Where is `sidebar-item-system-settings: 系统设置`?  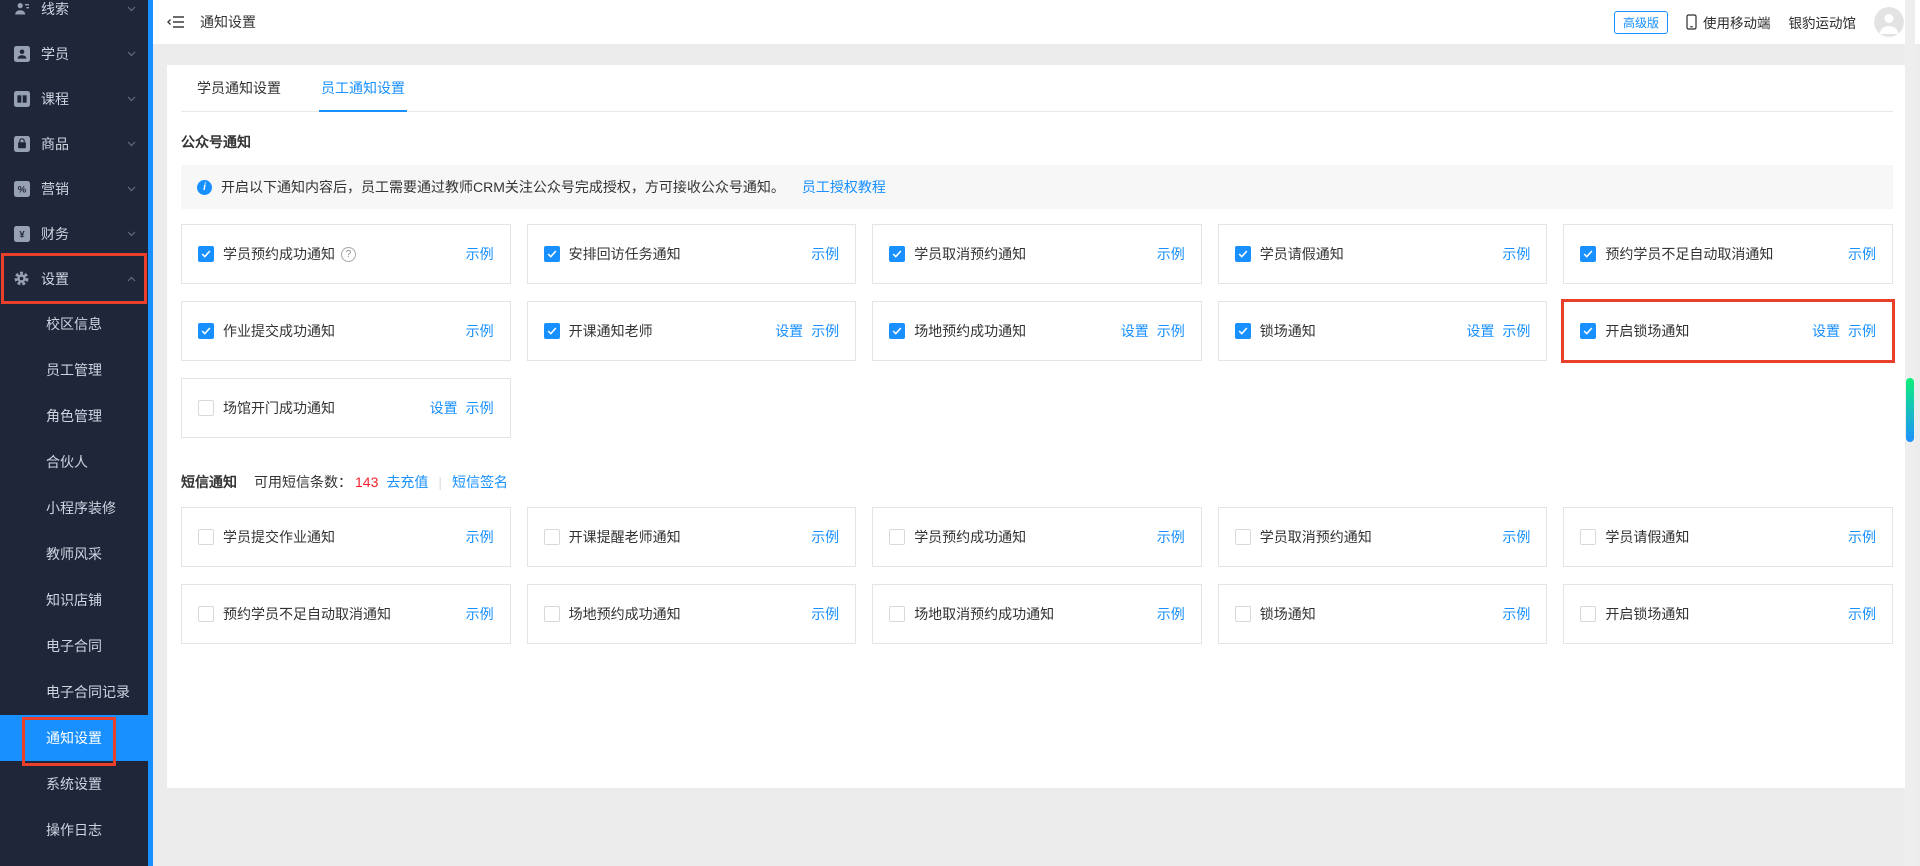 sidebar-item-system-settings: 系统设置 is located at coordinates (74, 784).